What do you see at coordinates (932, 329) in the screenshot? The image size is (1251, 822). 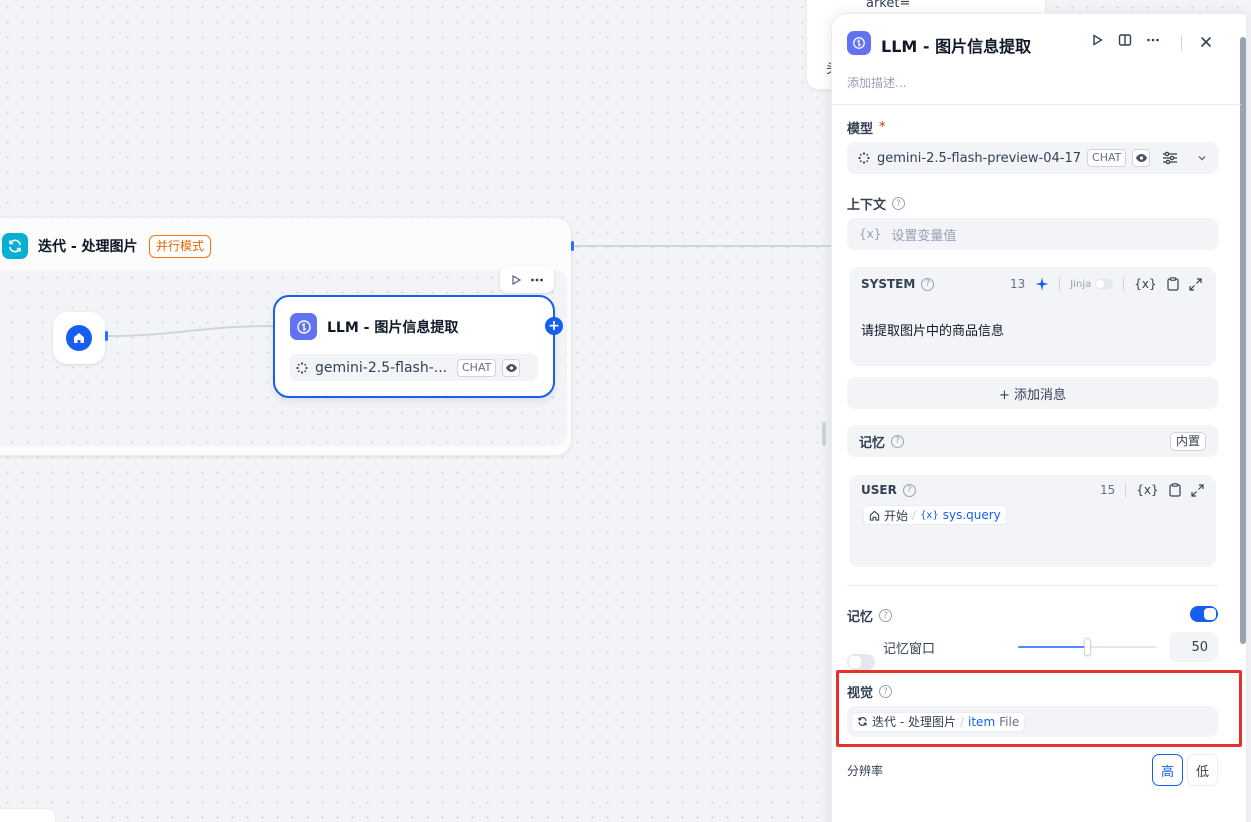 I see `system-prompt-text: 请提取图片中的商品信息` at bounding box center [932, 329].